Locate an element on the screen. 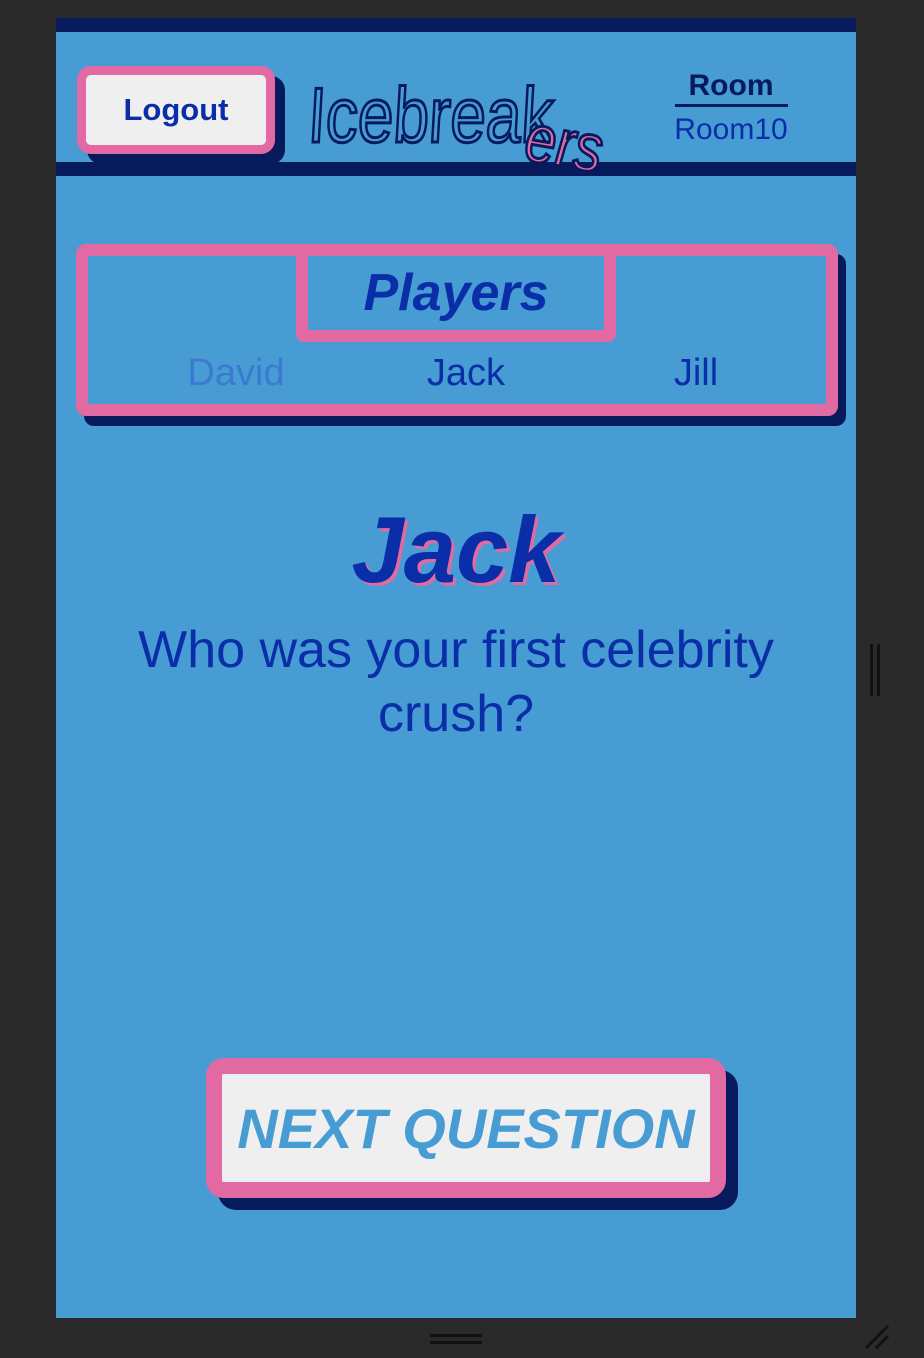 The image size is (924, 1358). header-bar: Logout Icebreak ers Room Room10 is located at coordinates (456, 97).